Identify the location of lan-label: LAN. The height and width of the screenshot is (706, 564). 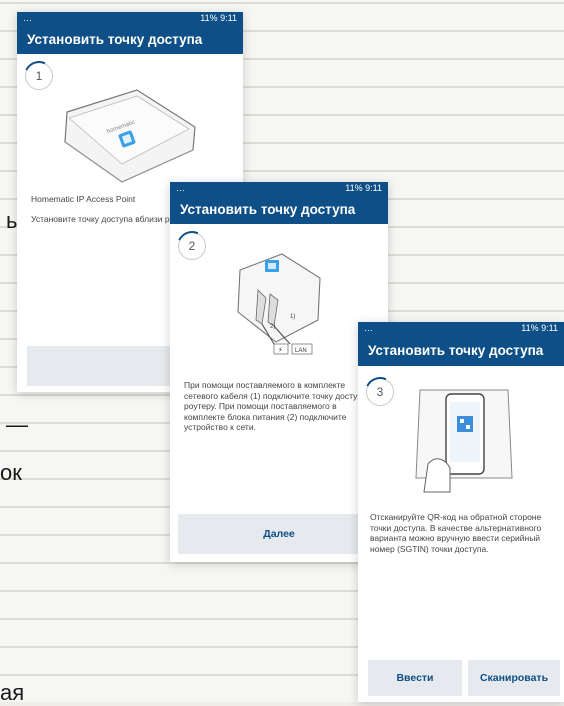
(301, 351).